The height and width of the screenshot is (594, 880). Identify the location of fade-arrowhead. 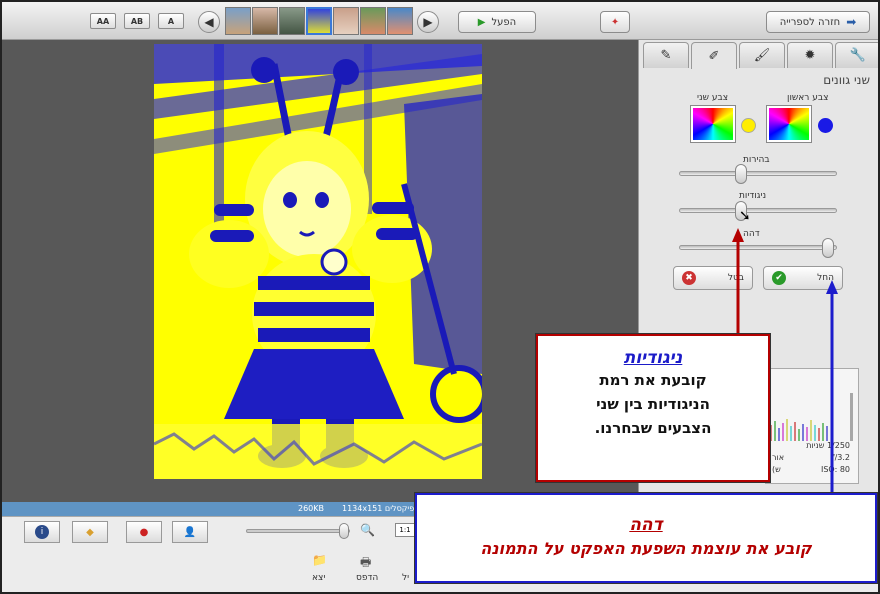
(832, 287).